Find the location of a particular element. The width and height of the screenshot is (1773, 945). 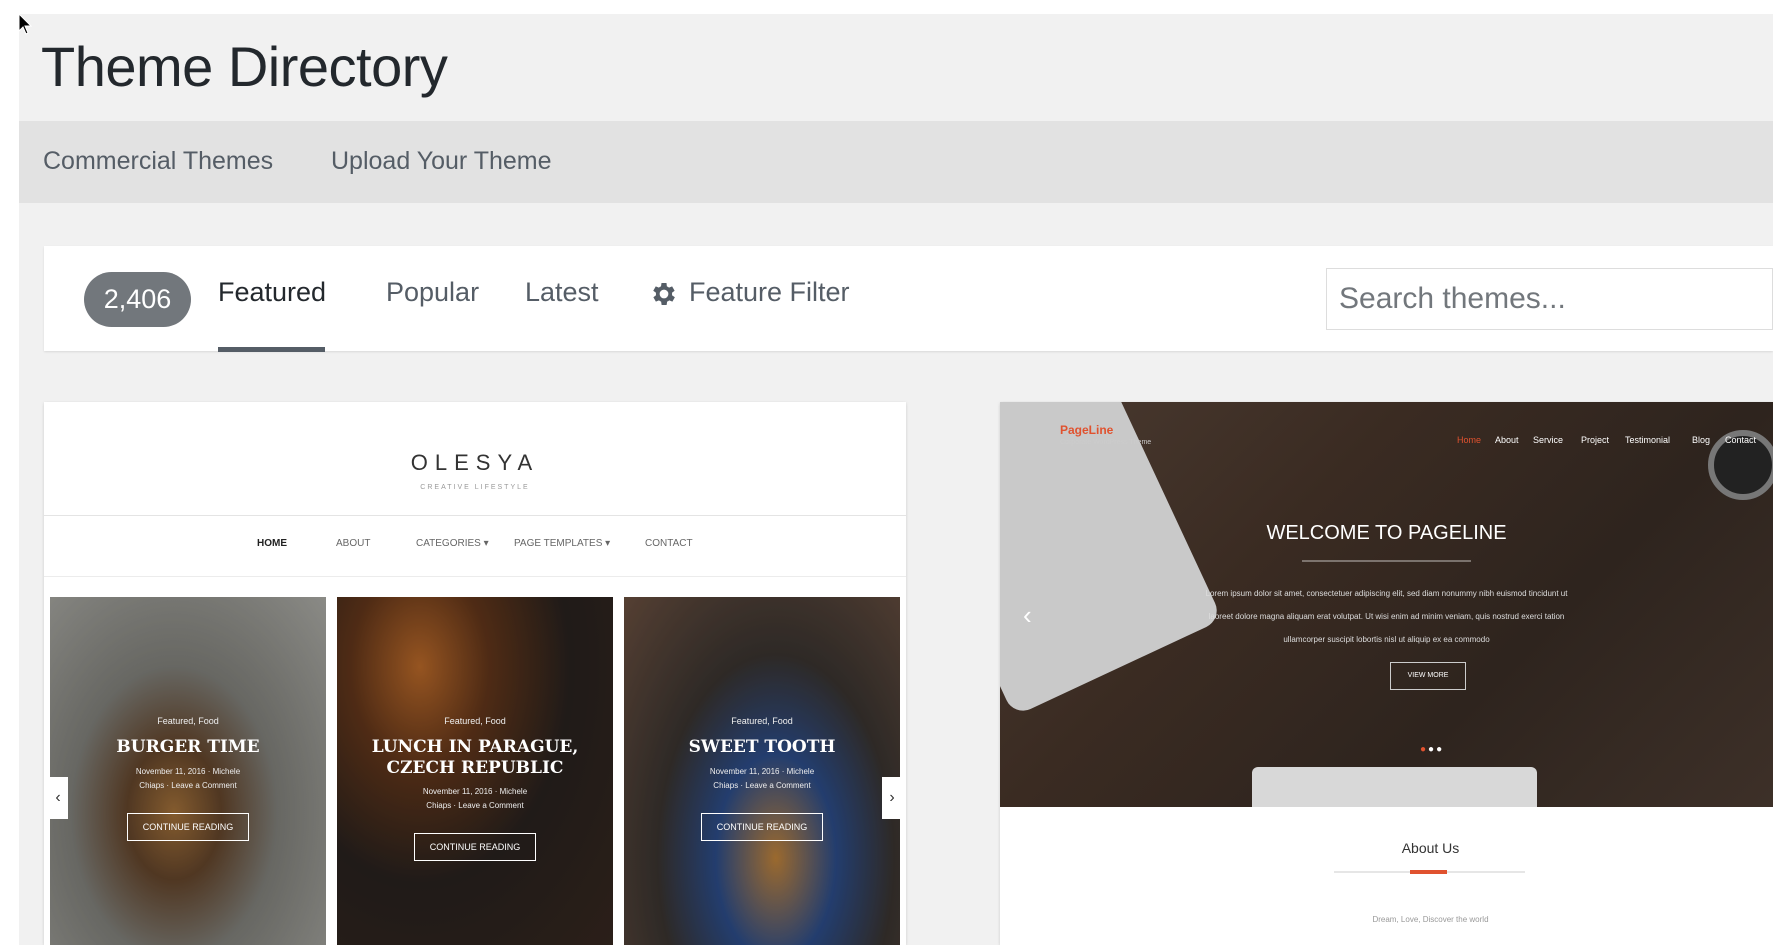

post-title: SWEET TOOTH is located at coordinates (762, 747).